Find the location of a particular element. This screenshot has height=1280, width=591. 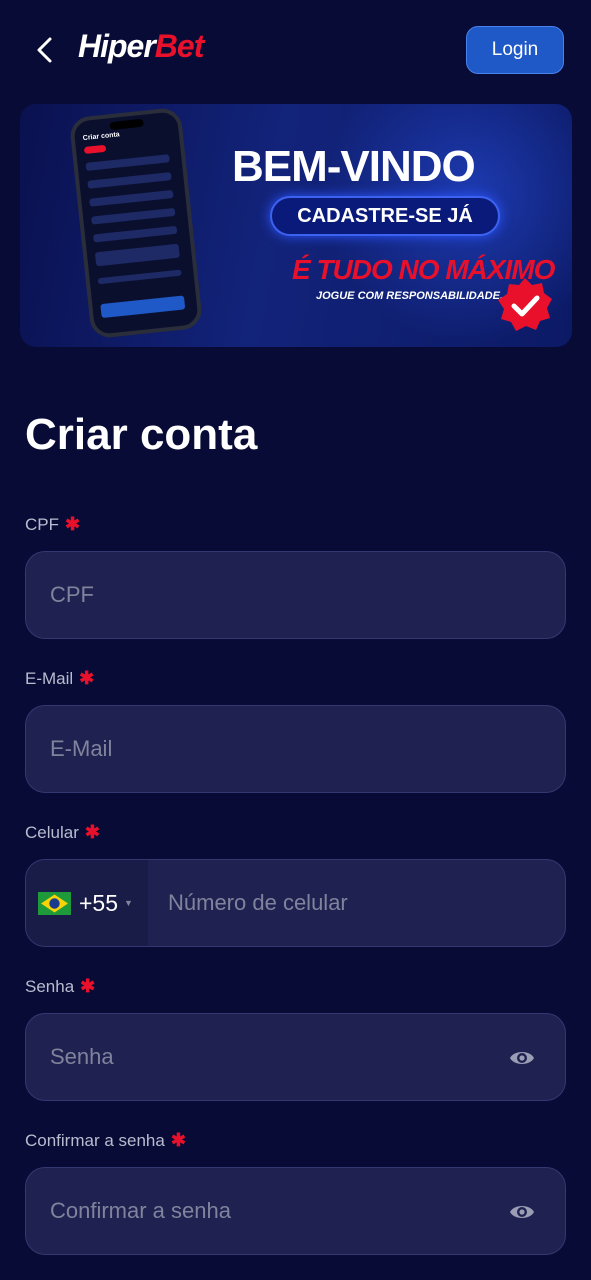

email-label: E-Mail ✱ is located at coordinates (59, 678).